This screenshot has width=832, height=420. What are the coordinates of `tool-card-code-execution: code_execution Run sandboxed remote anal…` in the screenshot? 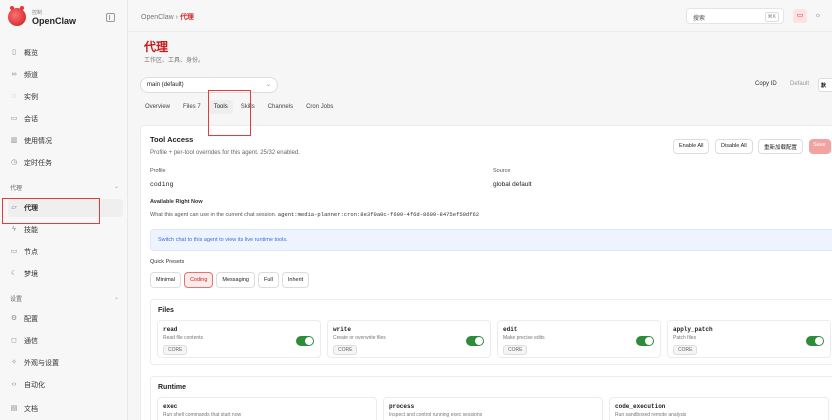 It's located at (719, 408).